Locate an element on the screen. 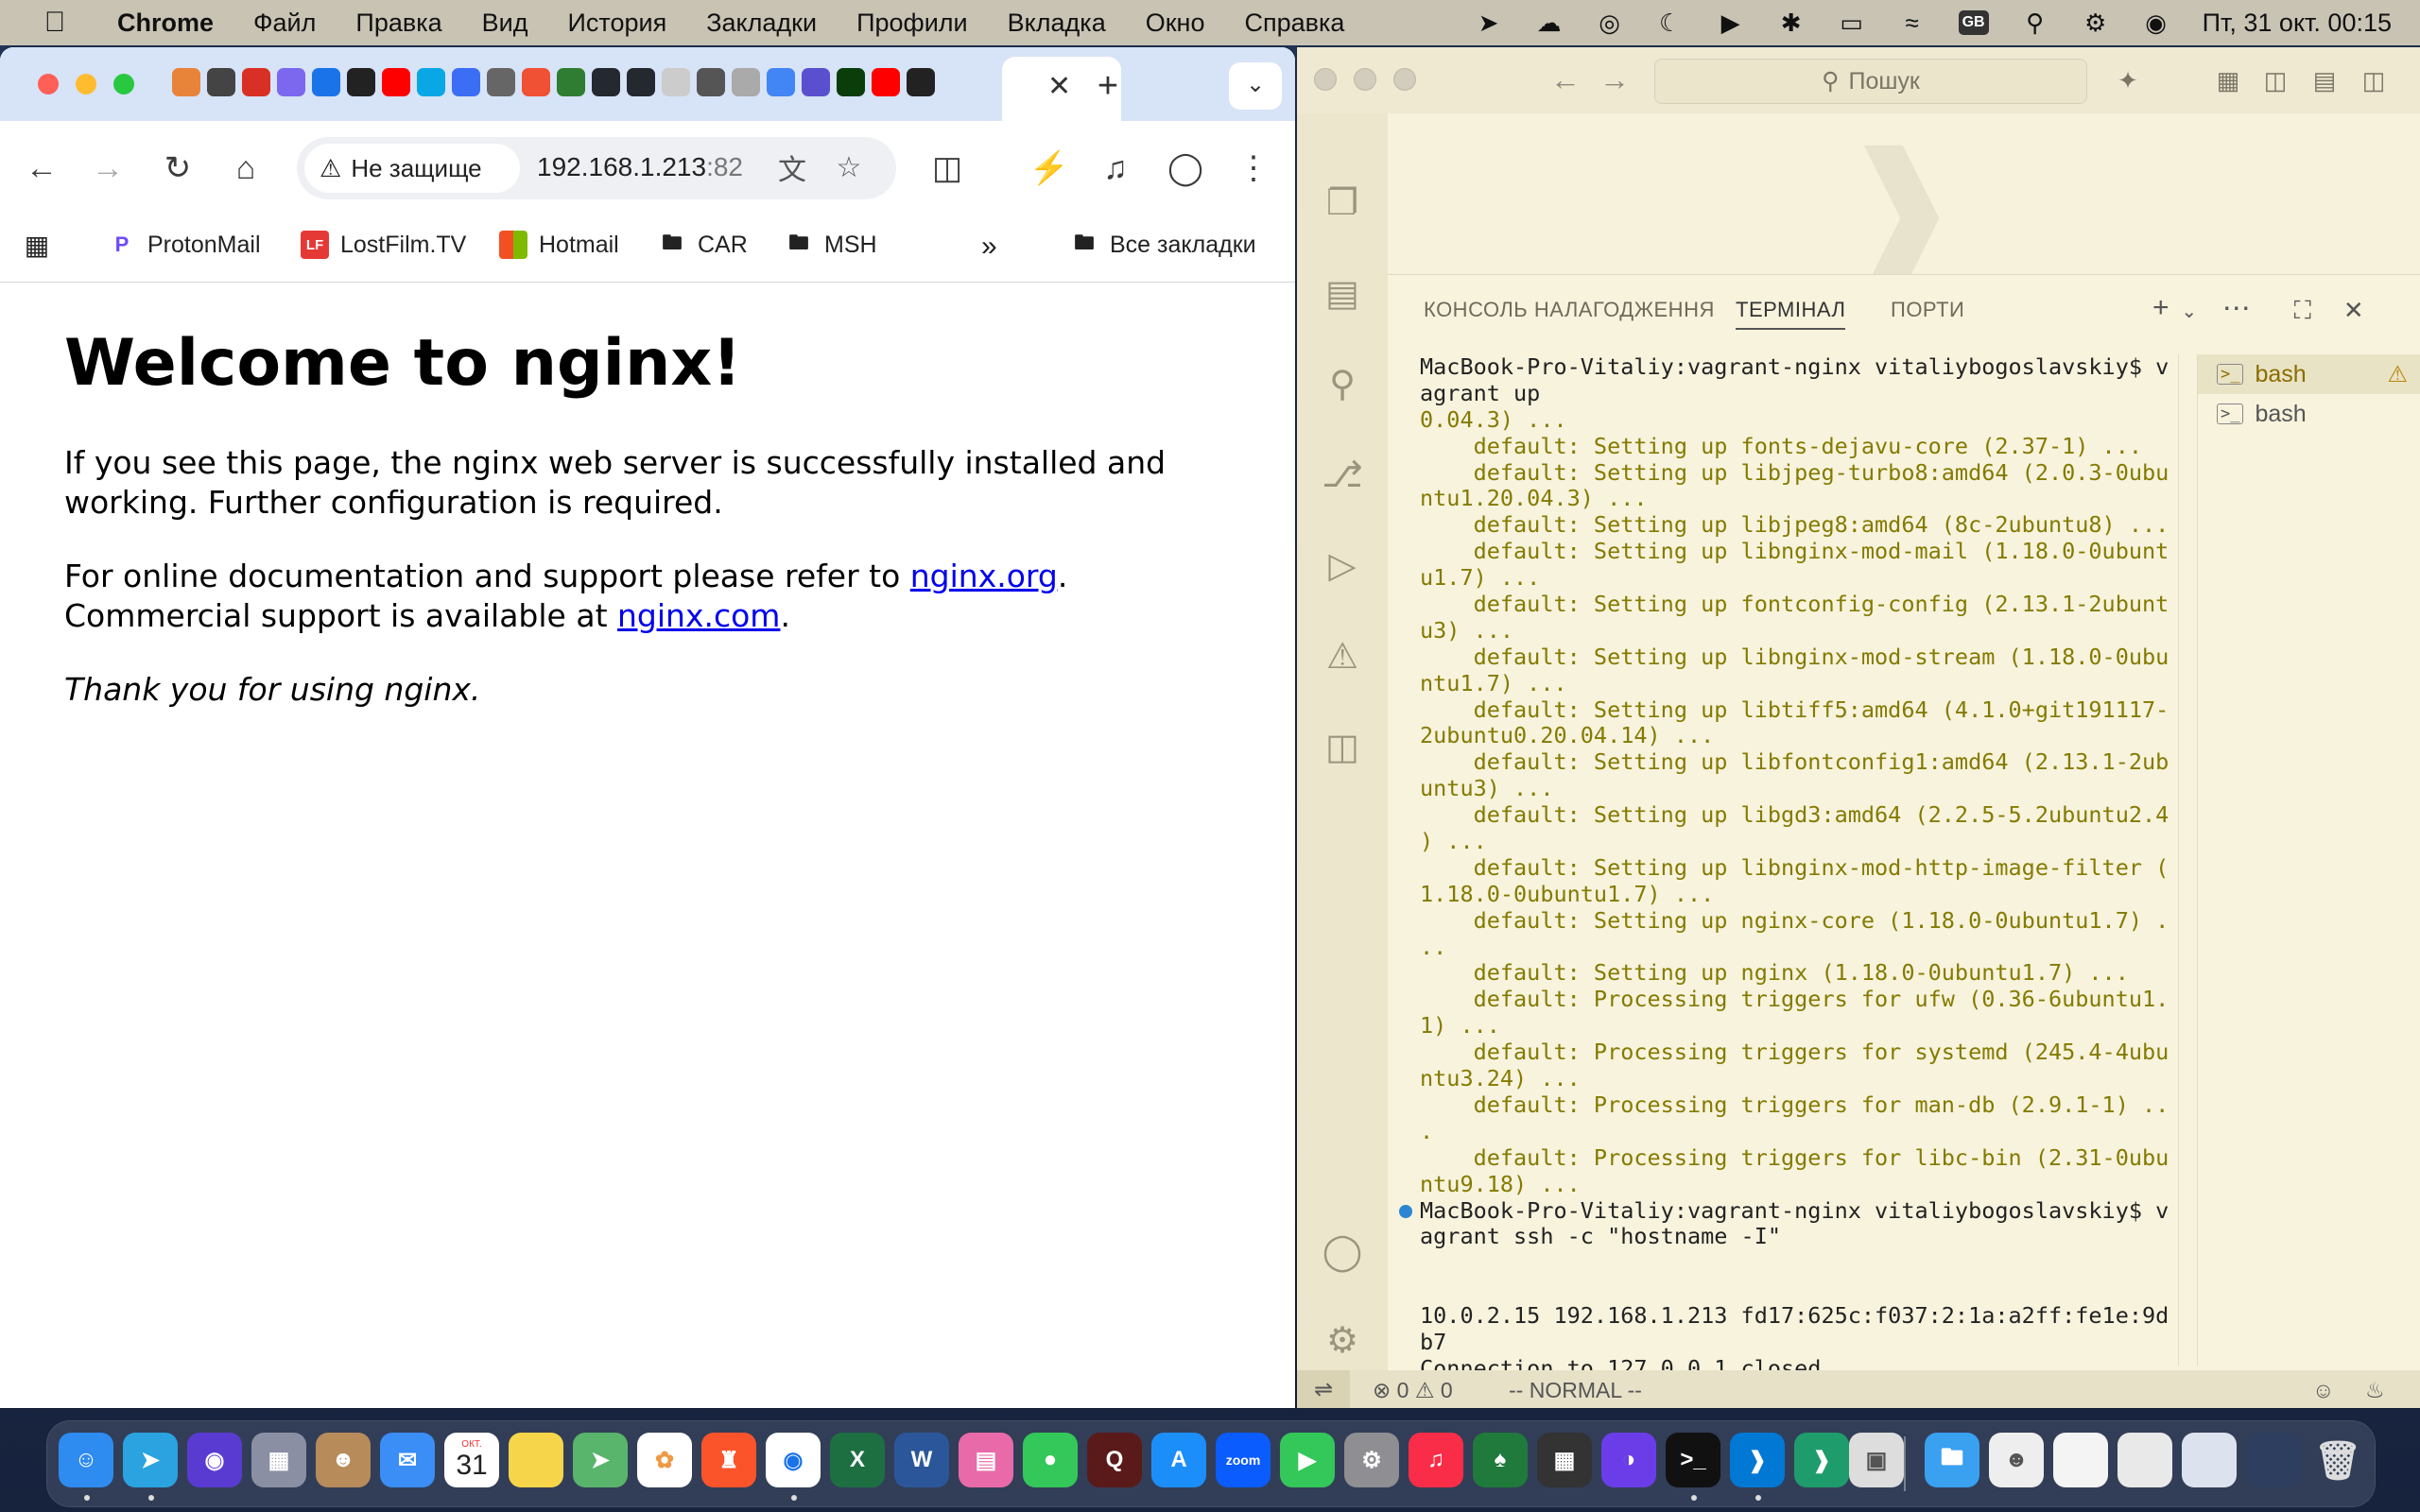 The height and width of the screenshot is (1512, 2420). maximize-panel-icon: ⛶ is located at coordinates (2303, 311).